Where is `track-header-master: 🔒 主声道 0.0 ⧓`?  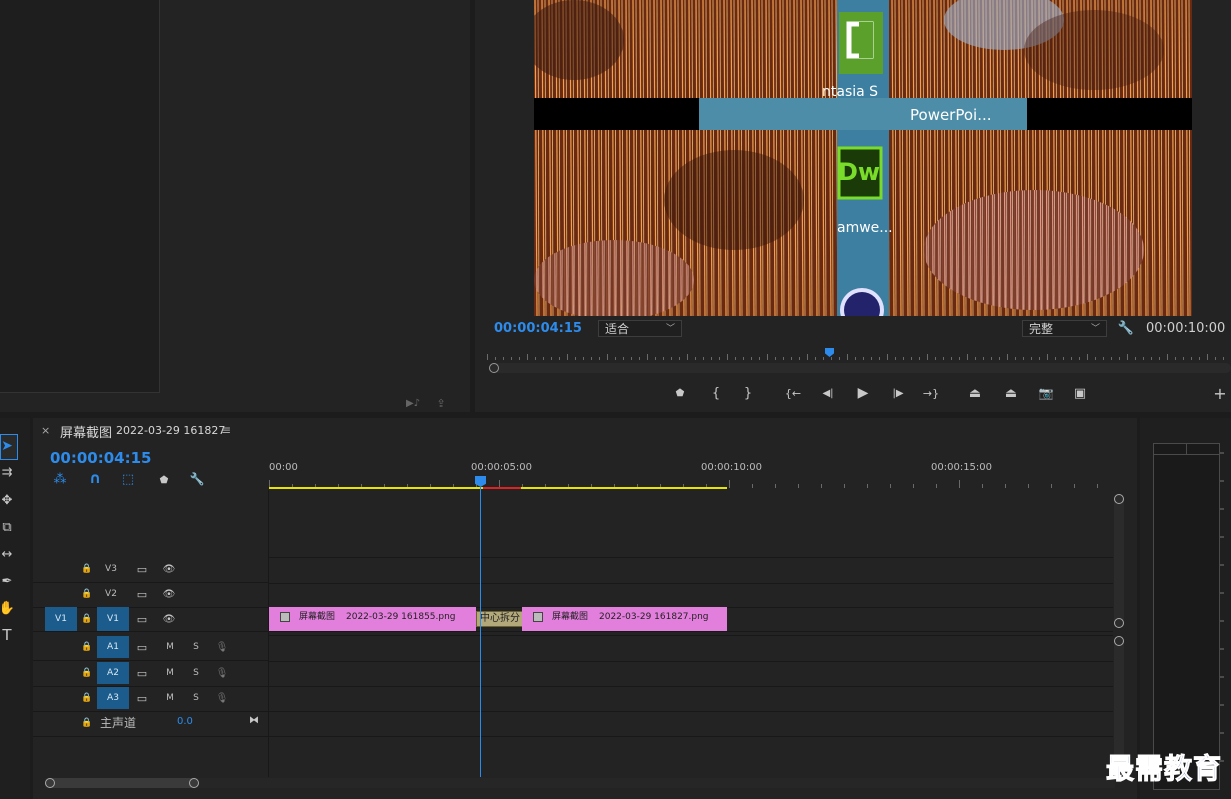 track-header-master: 🔒 主声道 0.0 ⧓ is located at coordinates (150, 724).